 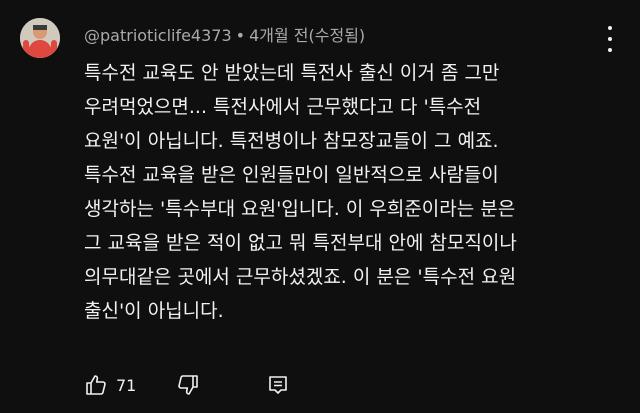 I want to click on dislike-button, so click(x=188, y=385).